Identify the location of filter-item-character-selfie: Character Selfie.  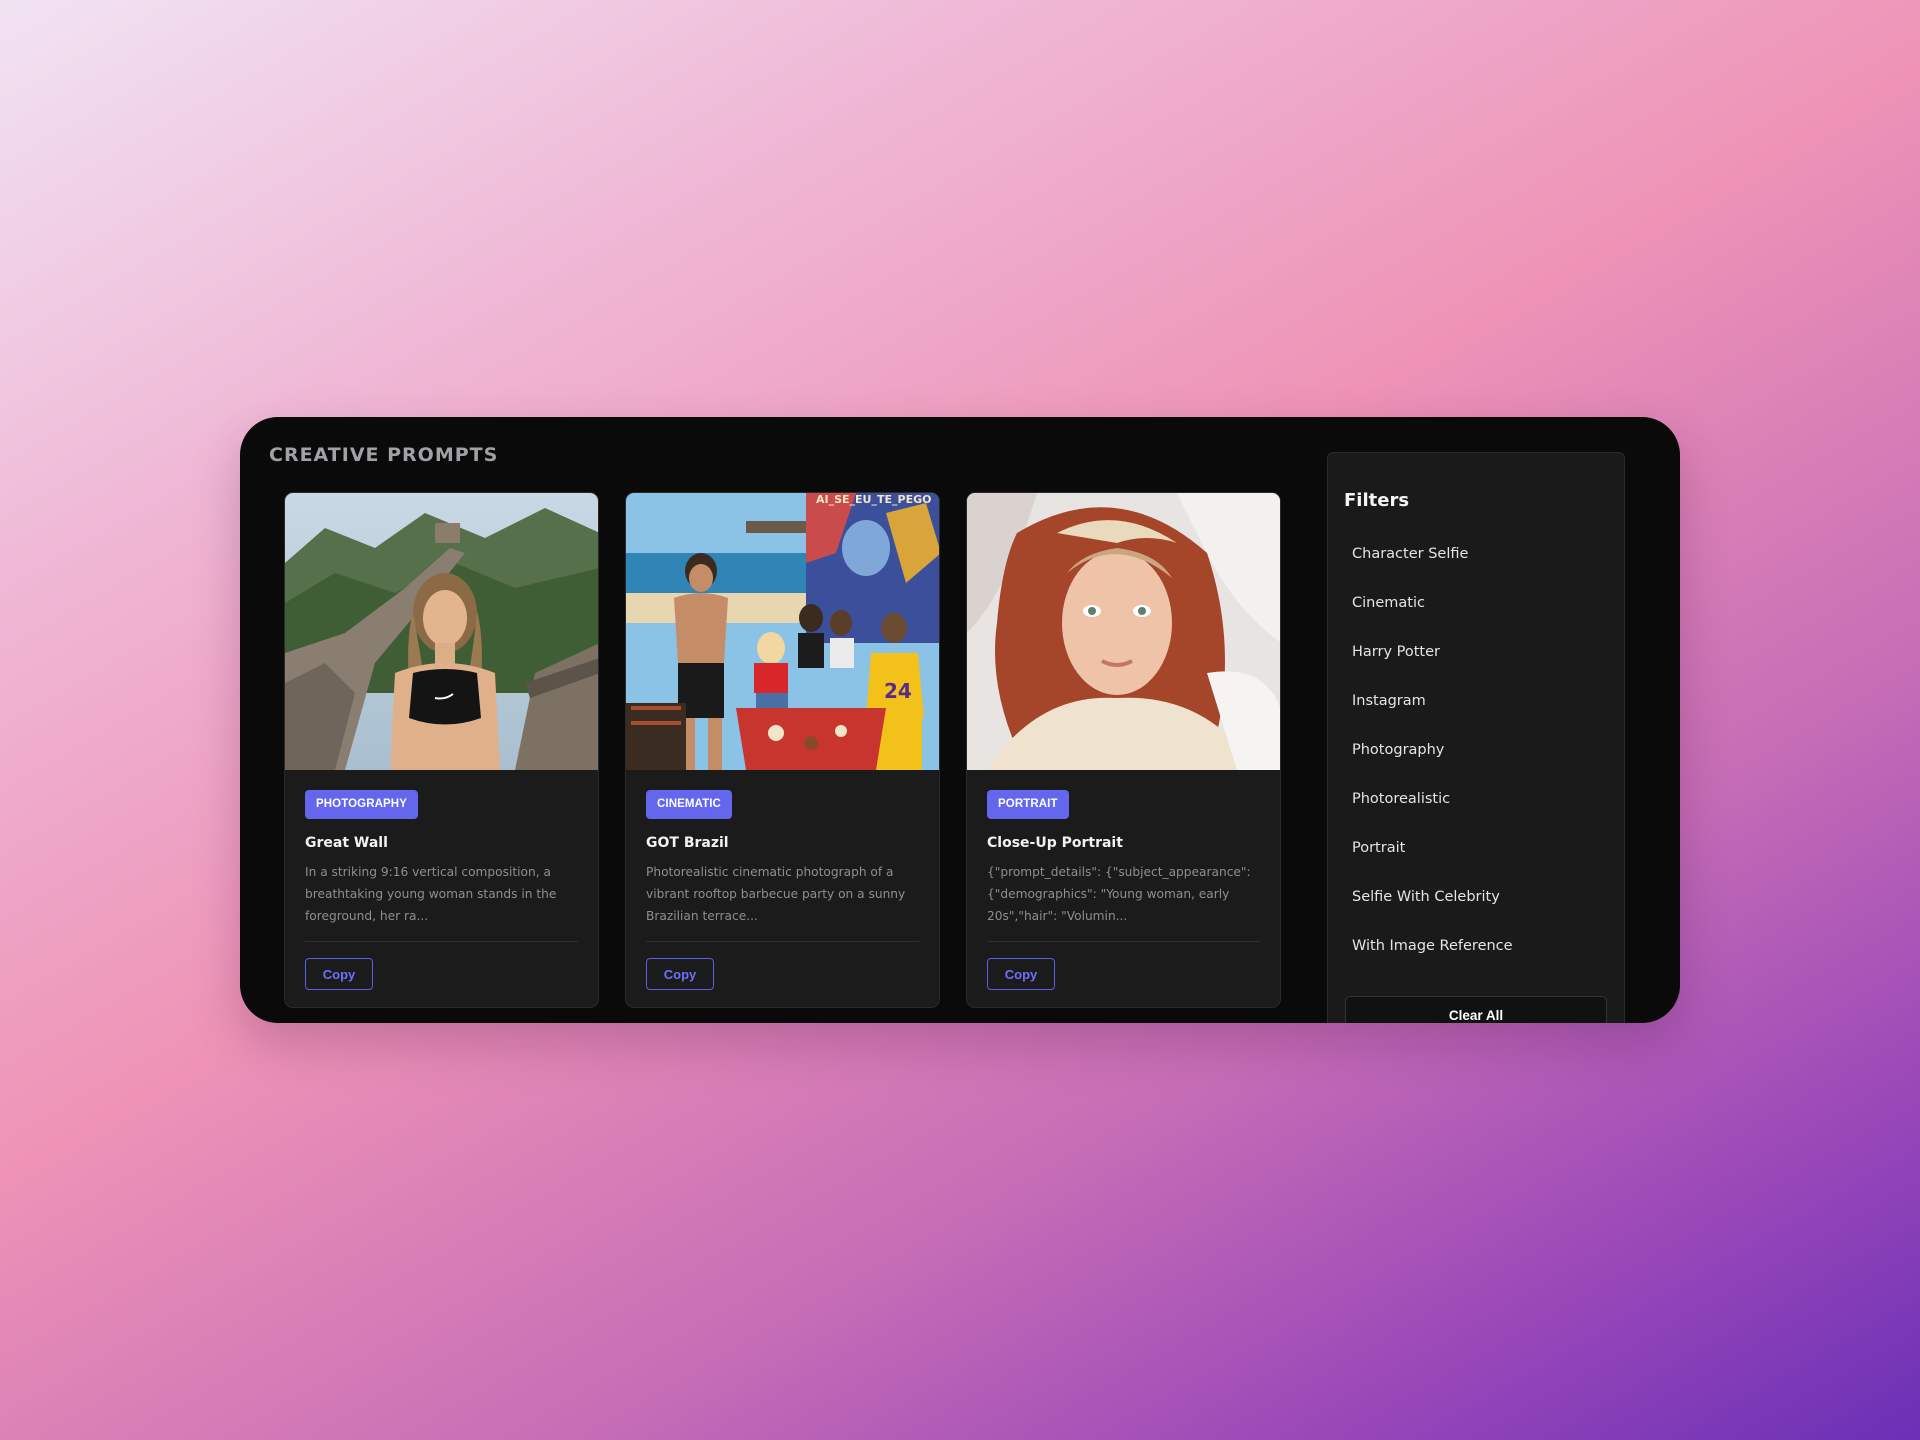
(1476, 561).